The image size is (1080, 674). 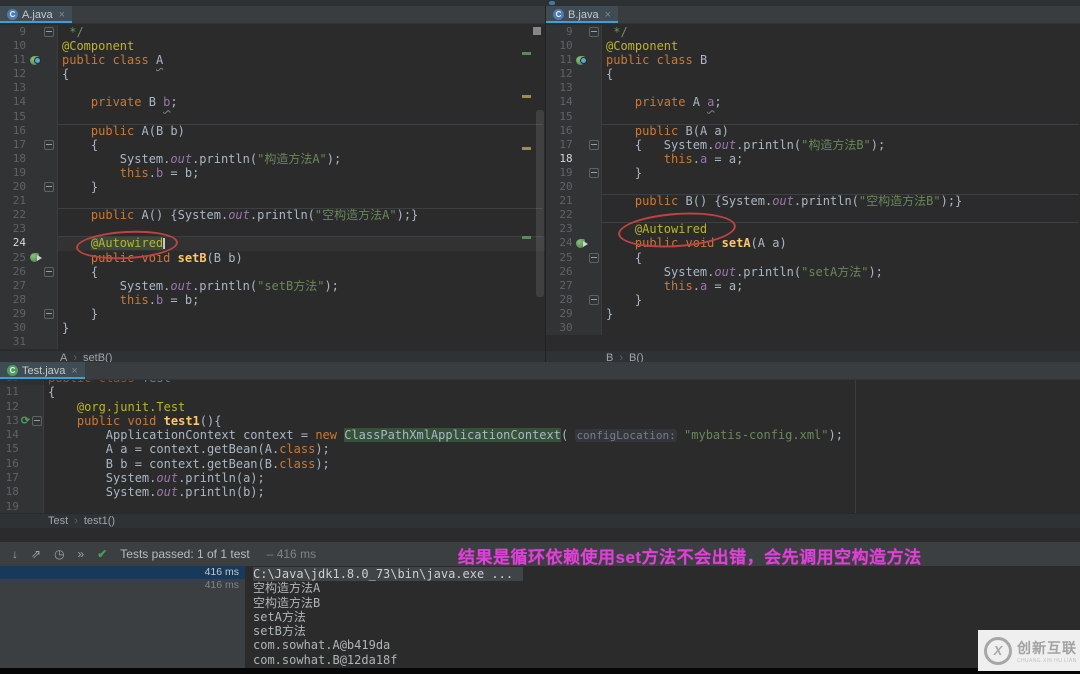 What do you see at coordinates (813, 328) in the screenshot?
I see `code-line: 30` at bounding box center [813, 328].